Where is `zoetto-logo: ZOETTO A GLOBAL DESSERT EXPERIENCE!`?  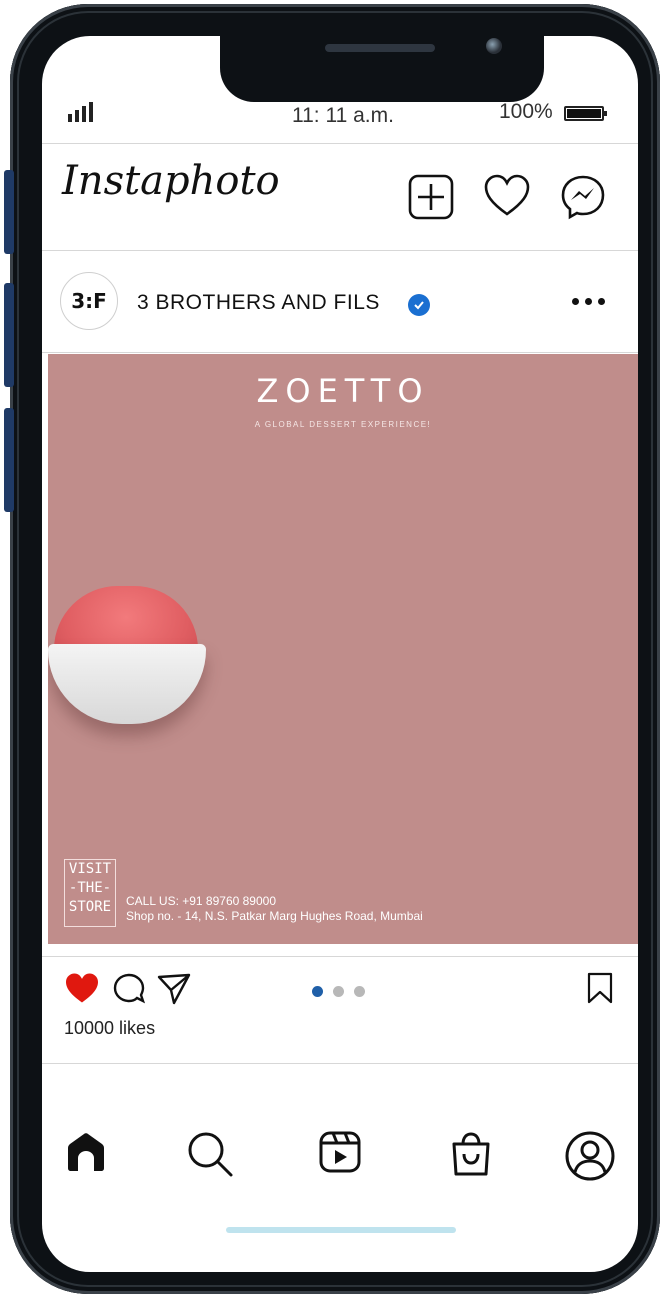
zoetto-logo: ZOETTO A GLOBAL DESSERT EXPERIENCE! is located at coordinates (343, 400).